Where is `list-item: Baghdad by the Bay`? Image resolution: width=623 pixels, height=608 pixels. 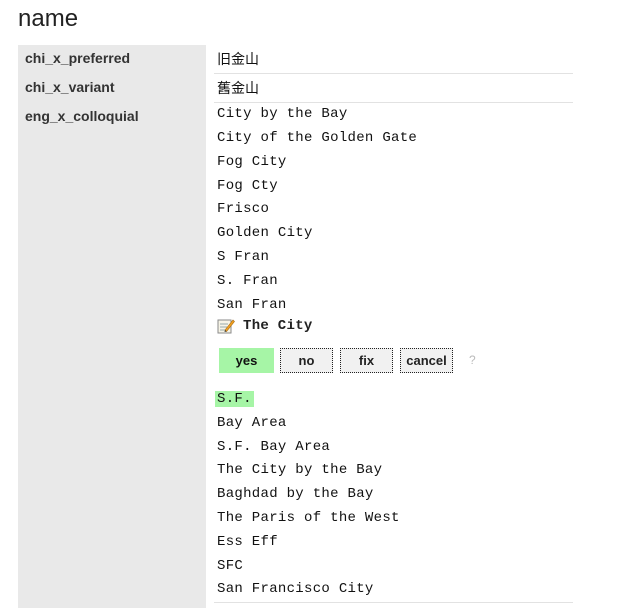 list-item: Baghdad by the Bay is located at coordinates (295, 494).